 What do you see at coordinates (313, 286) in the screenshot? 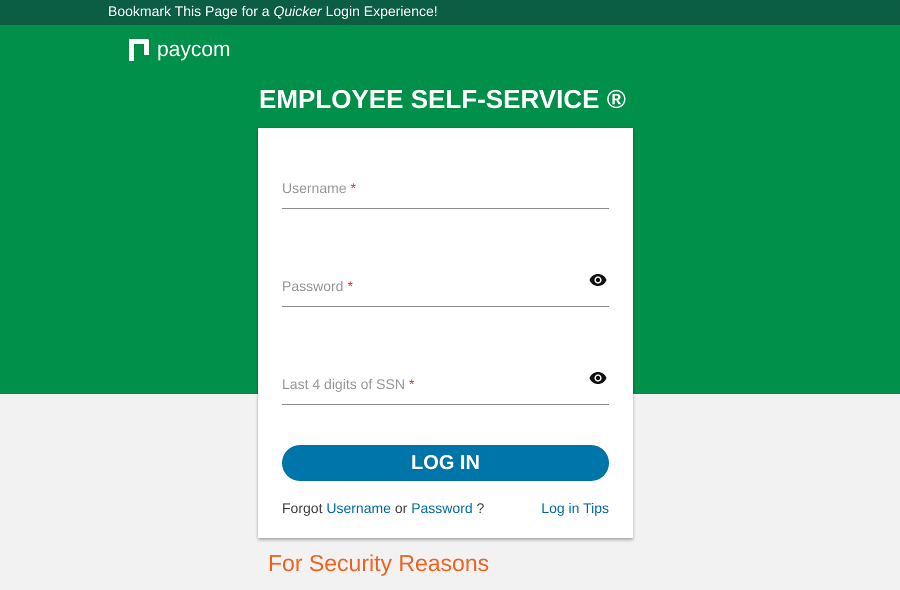
I see `field-label: Password` at bounding box center [313, 286].